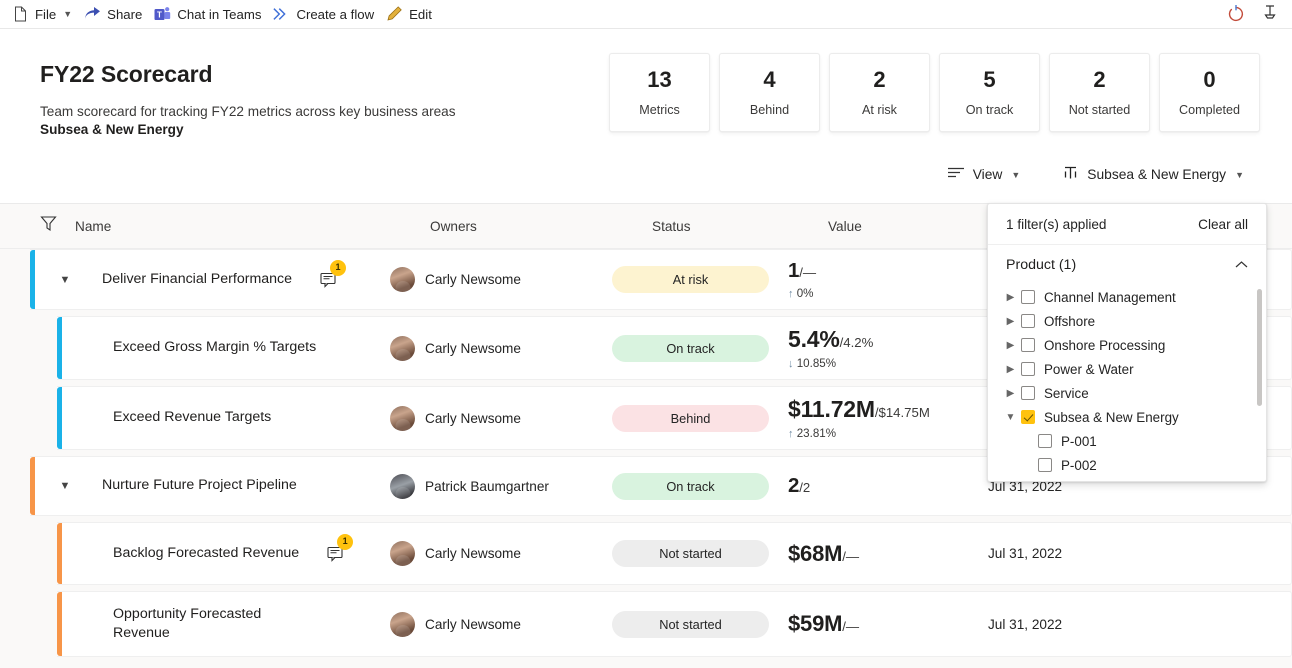 Image resolution: width=1292 pixels, height=668 pixels. Describe the element at coordinates (192, 417) in the screenshot. I see `row-name: Exceed Revenue Targets` at that location.